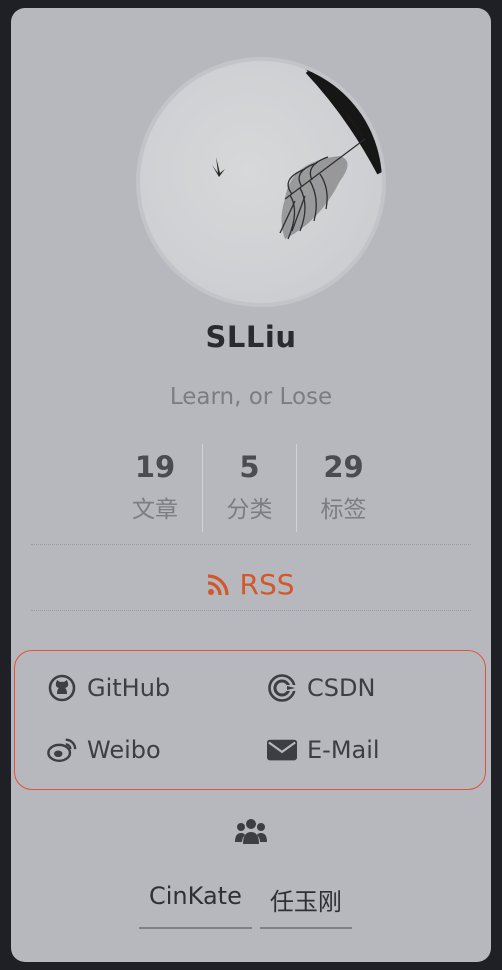 The height and width of the screenshot is (970, 502). What do you see at coordinates (282, 688) in the screenshot?
I see `csdn-icon` at bounding box center [282, 688].